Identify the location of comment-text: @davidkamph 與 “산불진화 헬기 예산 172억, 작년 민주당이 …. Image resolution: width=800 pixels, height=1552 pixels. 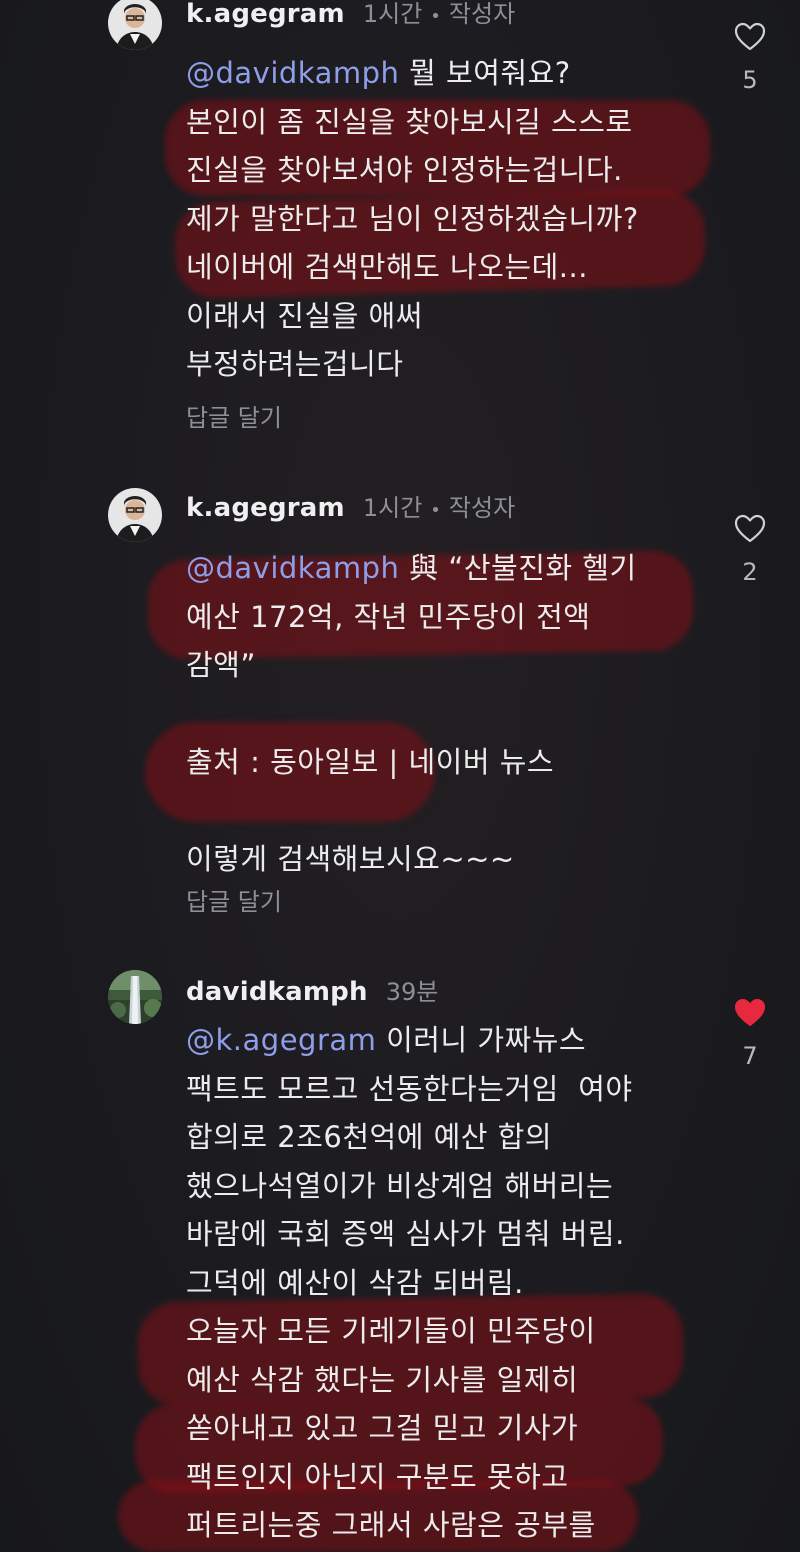
(446, 714).